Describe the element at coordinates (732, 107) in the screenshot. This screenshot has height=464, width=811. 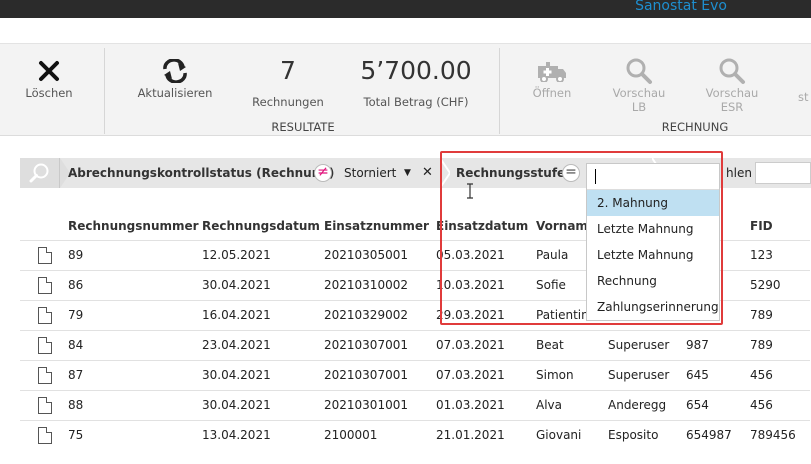
I see `preview-esr-label-2: ESR` at that location.